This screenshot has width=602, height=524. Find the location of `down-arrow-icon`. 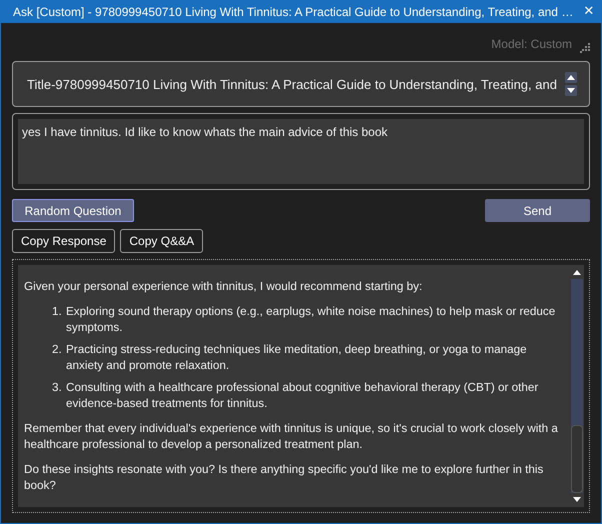

down-arrow-icon is located at coordinates (571, 90).